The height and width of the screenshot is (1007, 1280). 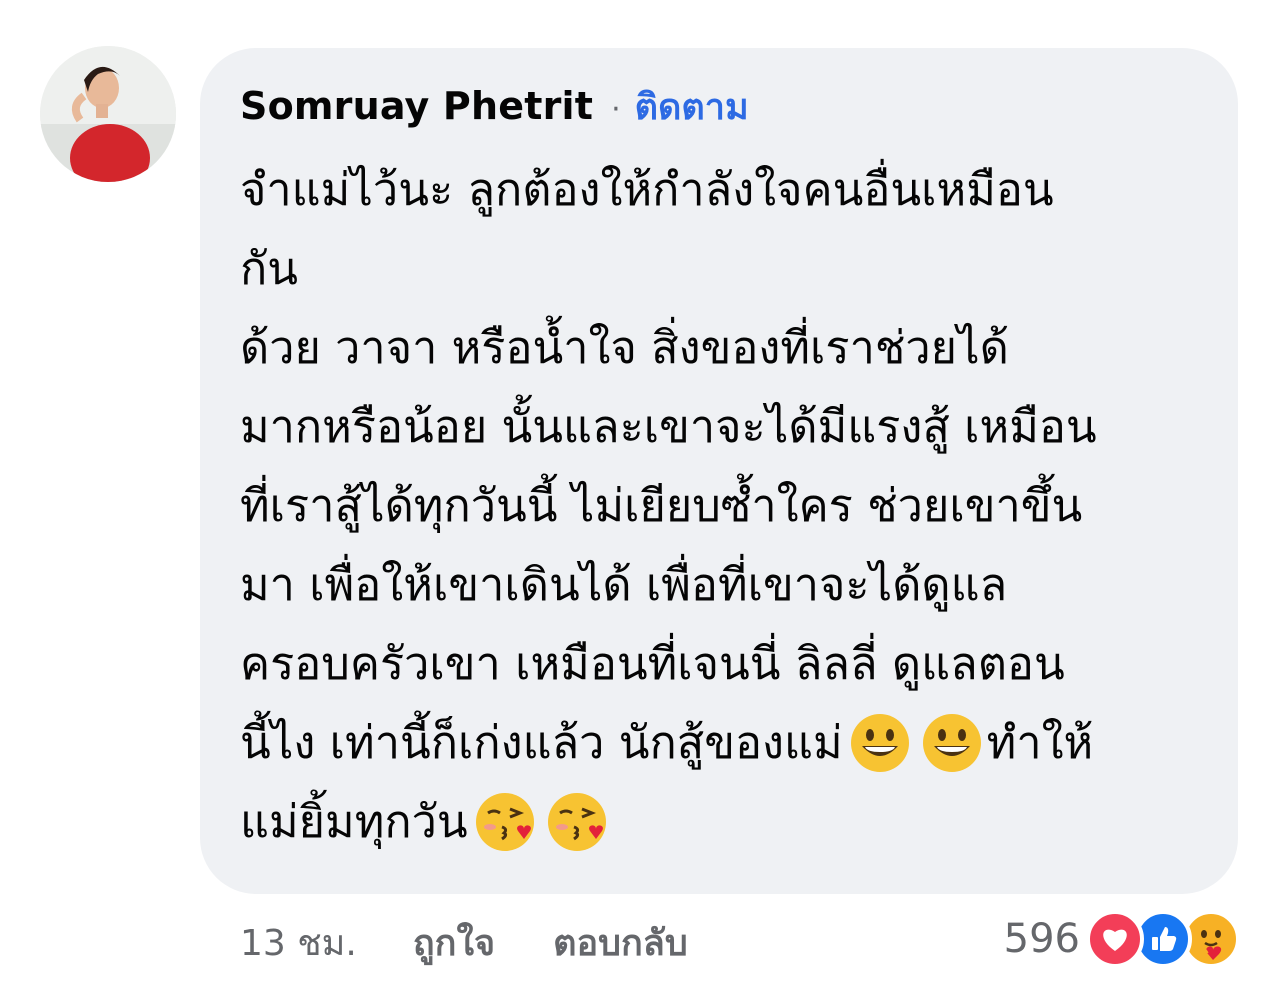 What do you see at coordinates (1041, 939) in the screenshot?
I see `reaction-count: 596` at bounding box center [1041, 939].